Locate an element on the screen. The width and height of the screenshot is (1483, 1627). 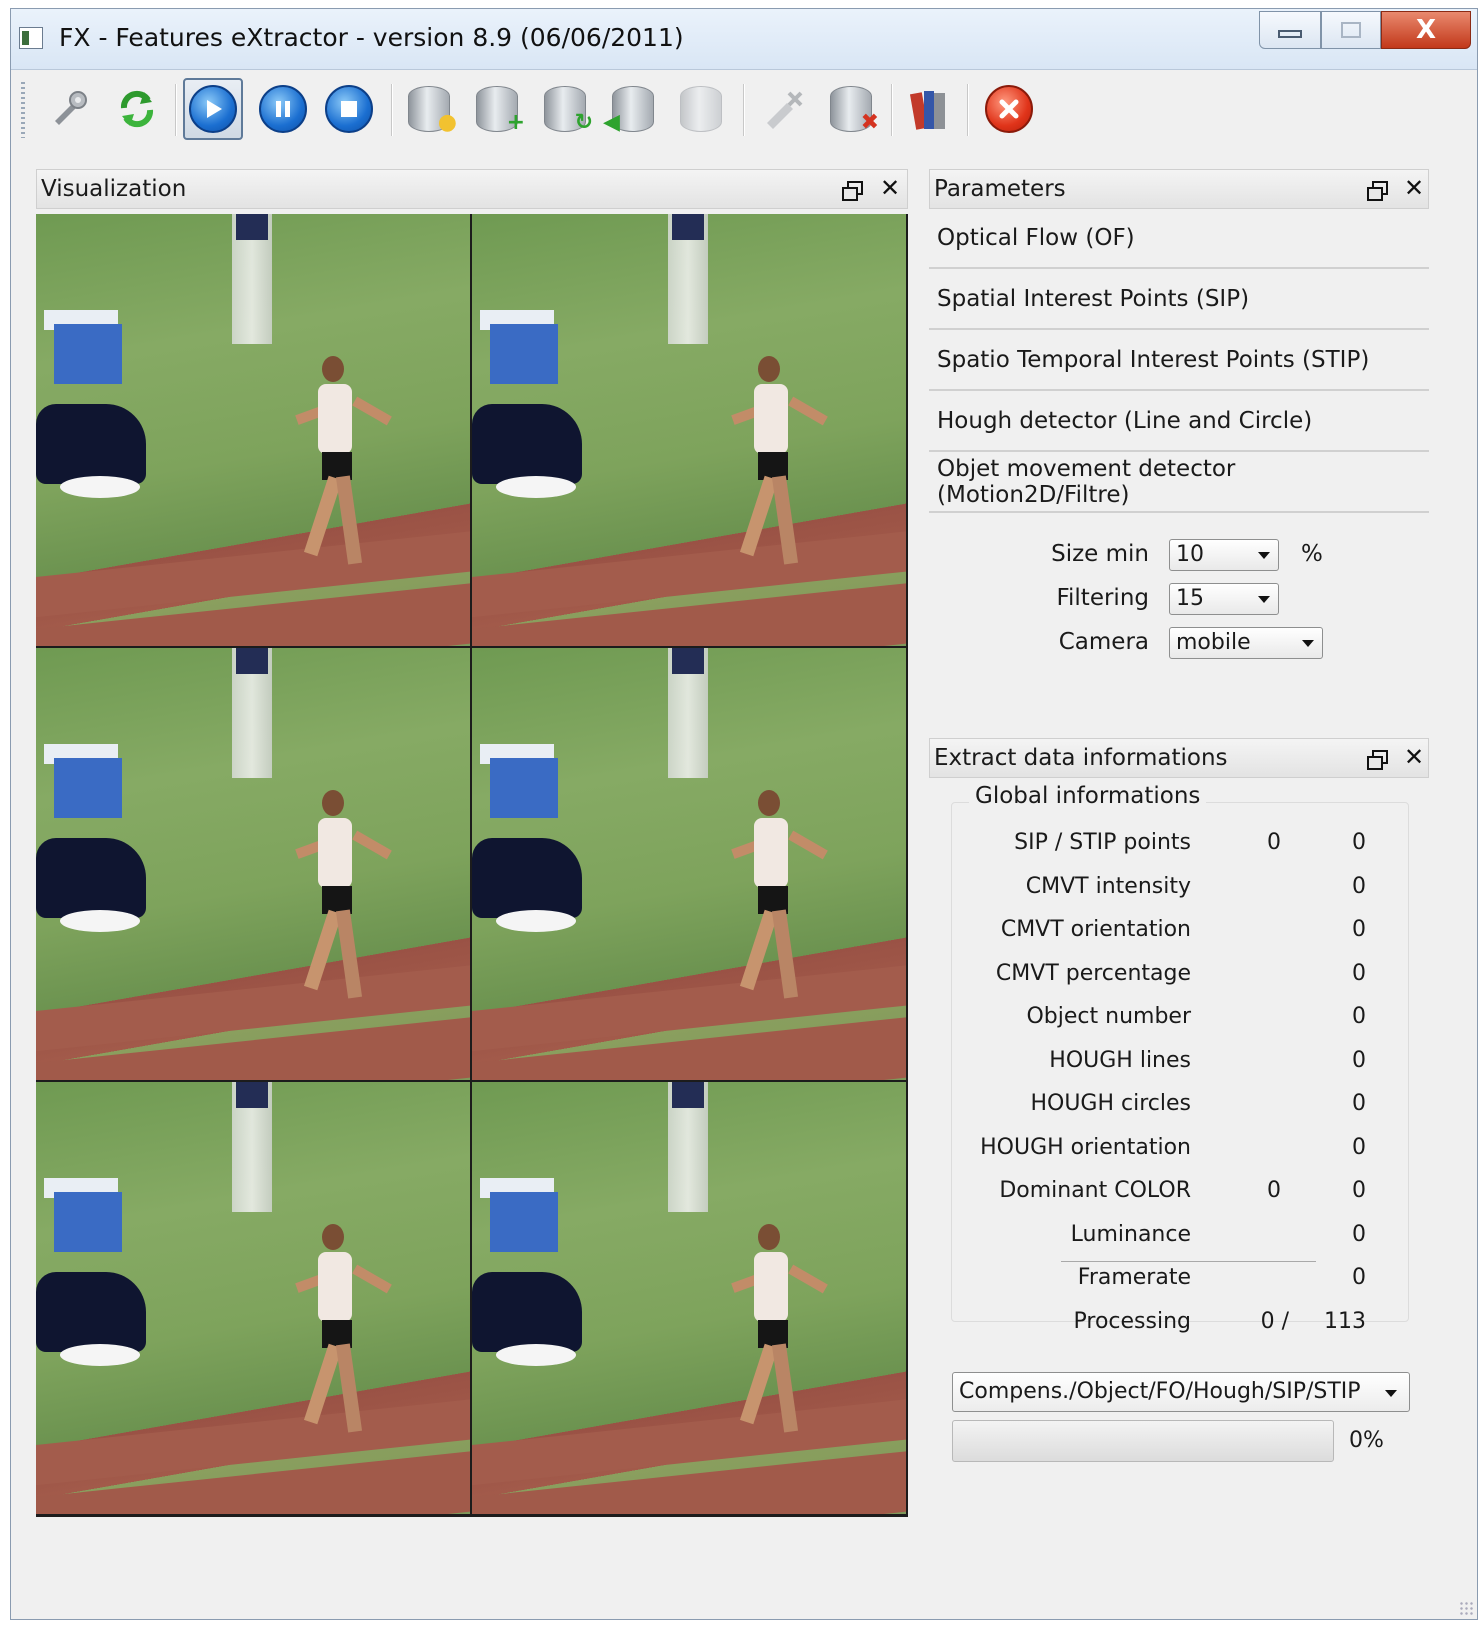
visualization-close-button: ✕ is located at coordinates (890, 188).